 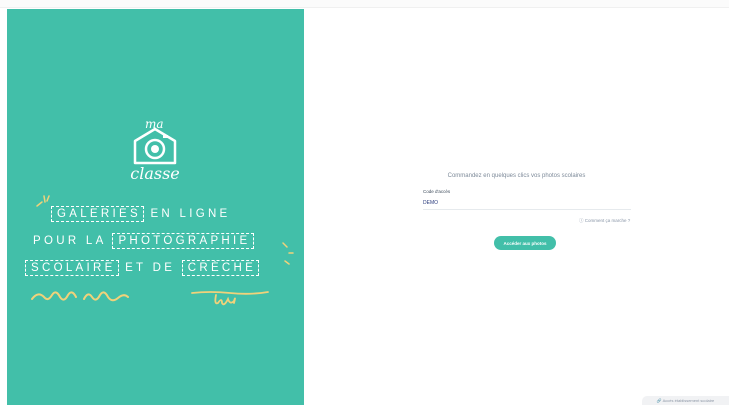 What do you see at coordinates (69, 241) in the screenshot?
I see `tagline-pour-la: POUR LA` at bounding box center [69, 241].